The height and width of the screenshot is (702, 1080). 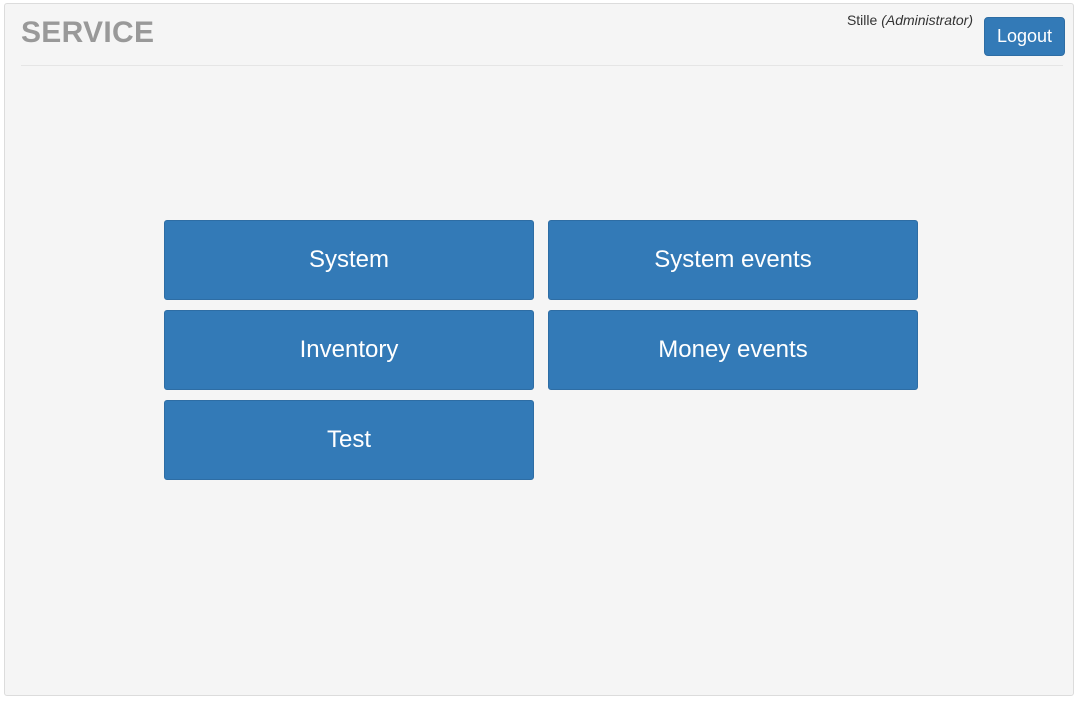 What do you see at coordinates (542, 65) in the screenshot?
I see `header-divider` at bounding box center [542, 65].